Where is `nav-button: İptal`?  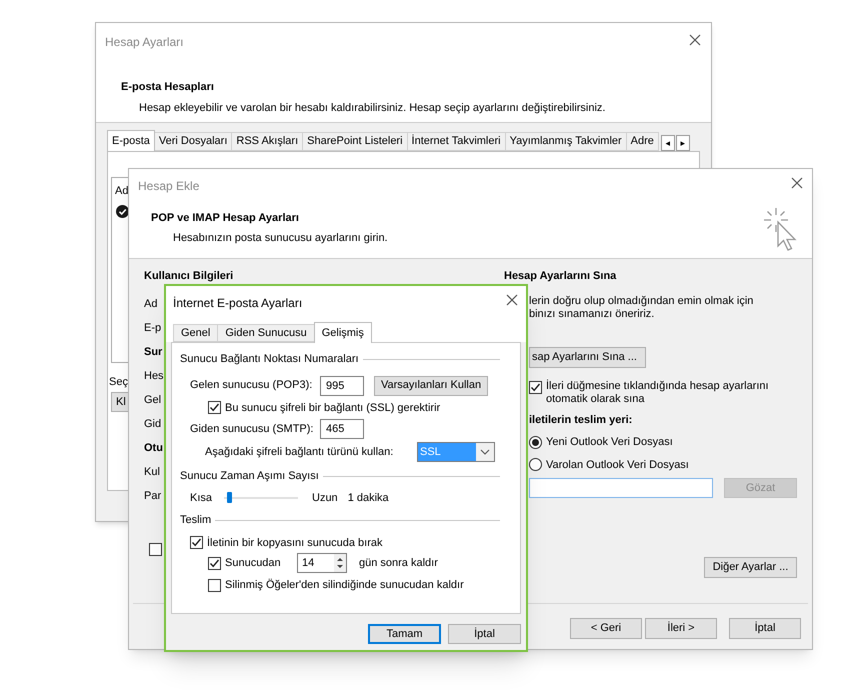
nav-button: İptal is located at coordinates (765, 628).